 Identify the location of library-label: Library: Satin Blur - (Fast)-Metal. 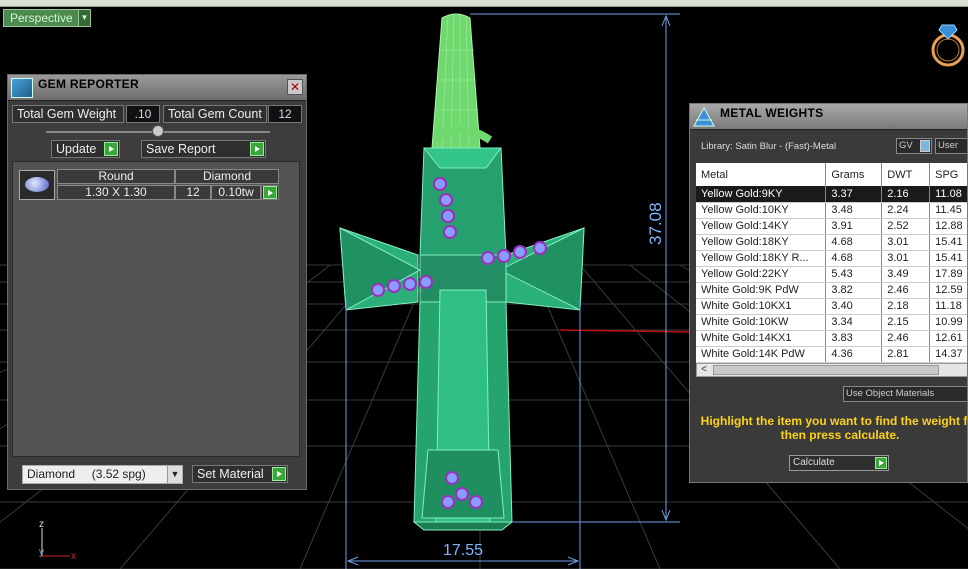
(769, 146).